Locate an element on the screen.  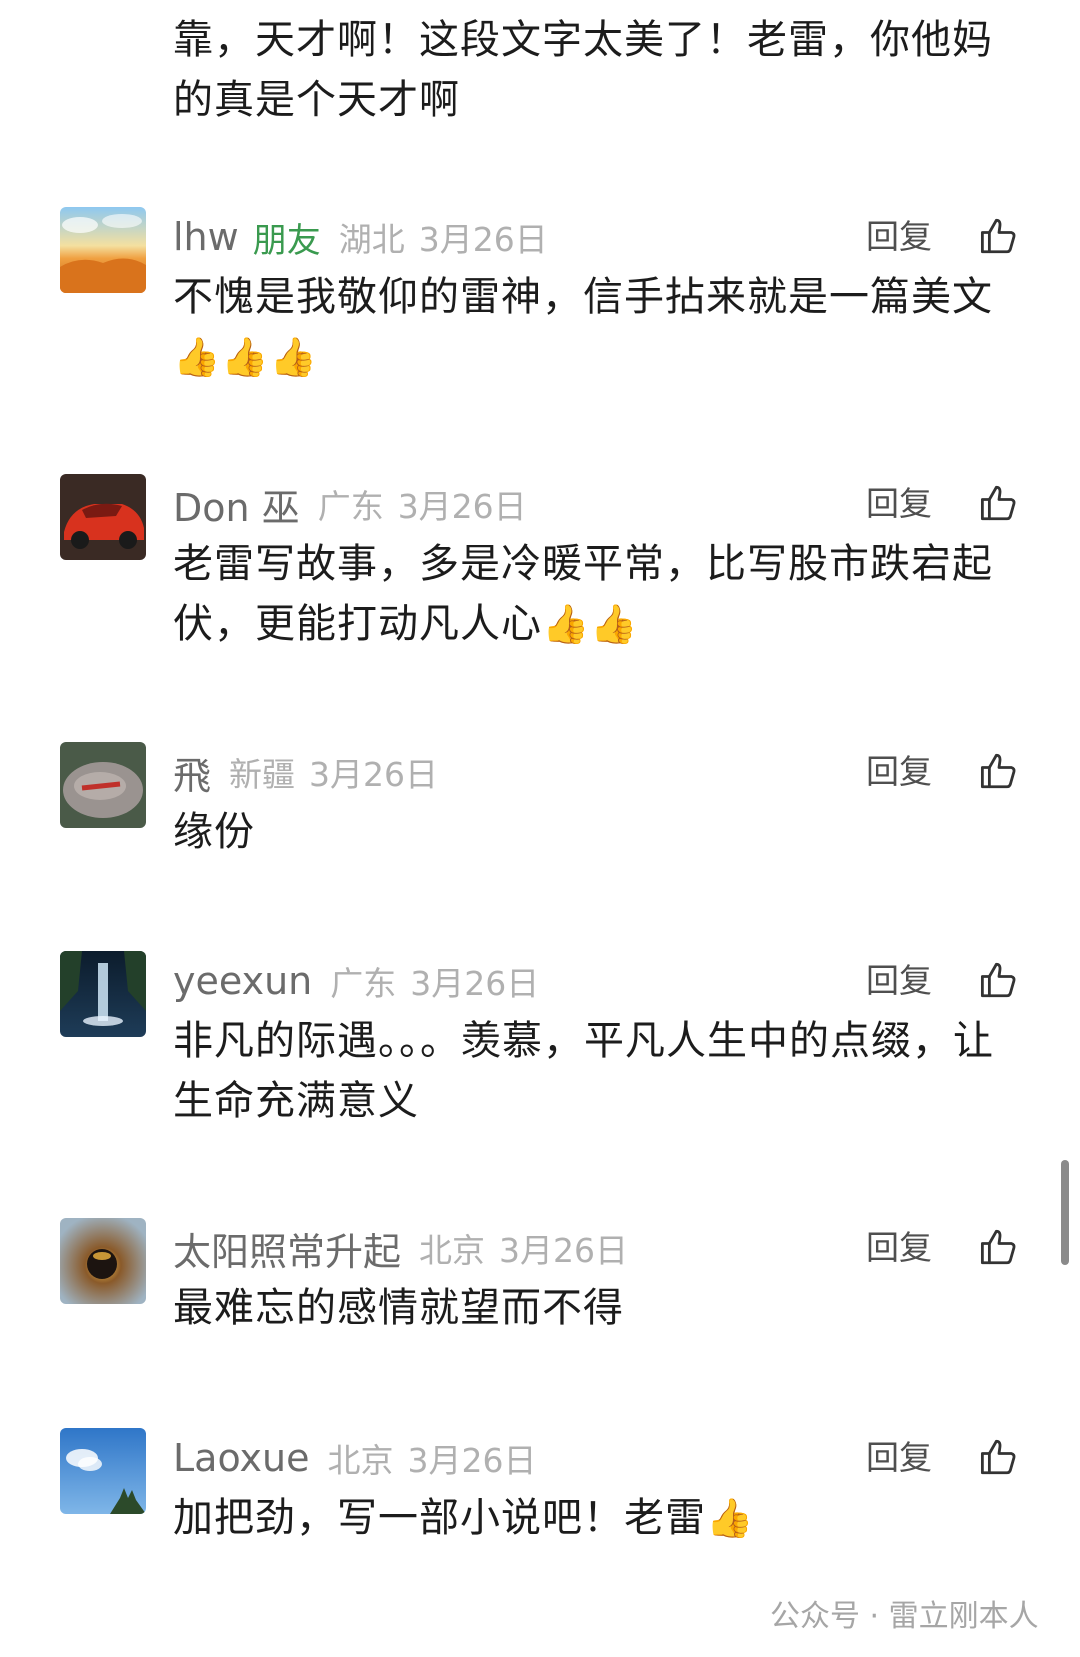
thumbs-emoji: 👍👍 is located at coordinates (590, 624).